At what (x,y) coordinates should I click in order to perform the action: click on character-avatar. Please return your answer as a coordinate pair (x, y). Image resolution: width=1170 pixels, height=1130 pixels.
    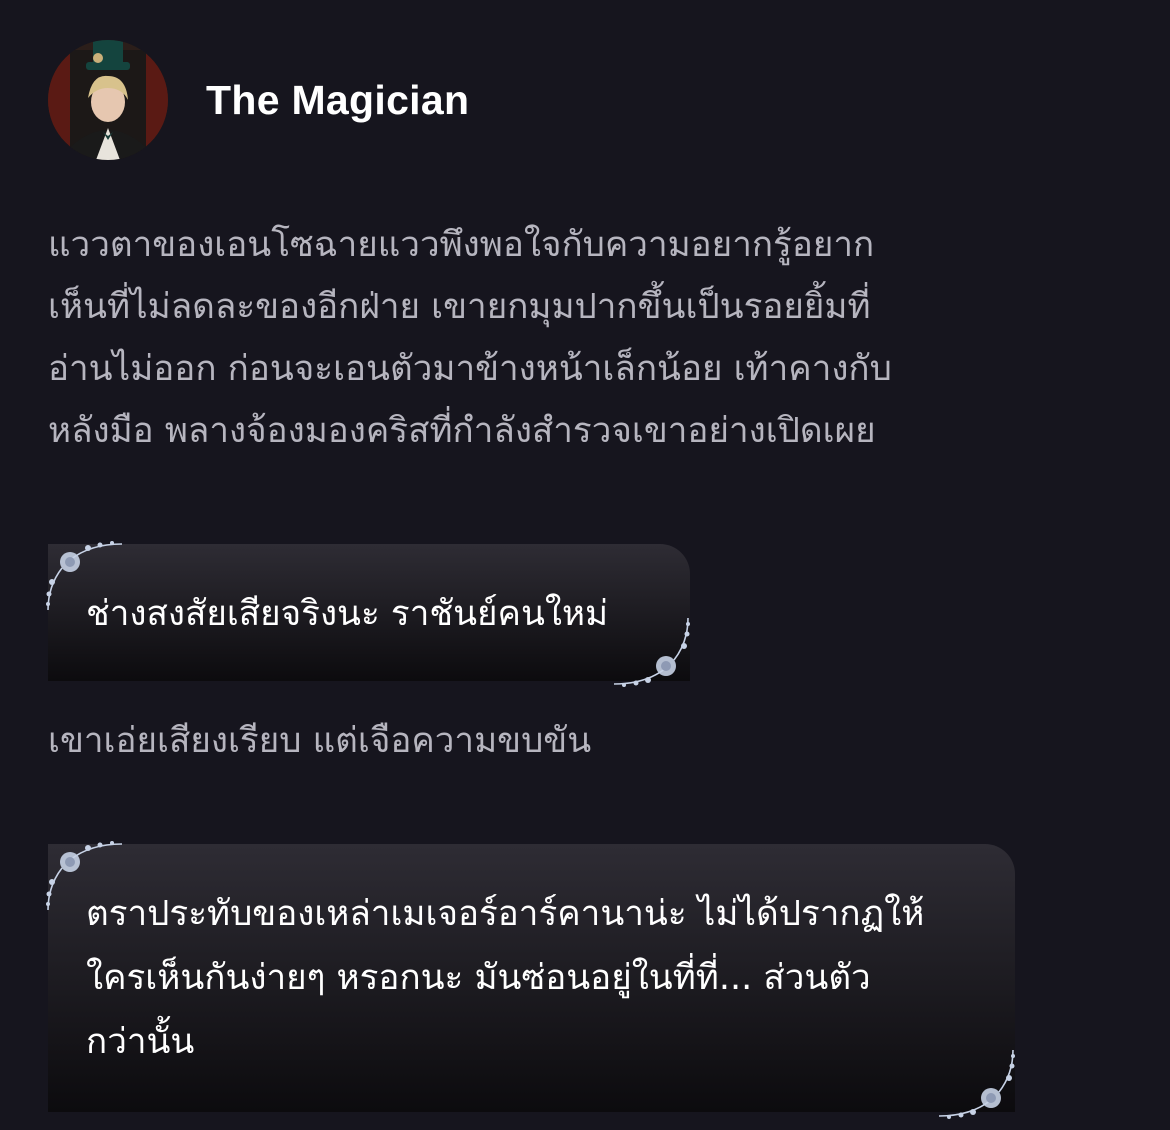
    Looking at the image, I should click on (108, 100).